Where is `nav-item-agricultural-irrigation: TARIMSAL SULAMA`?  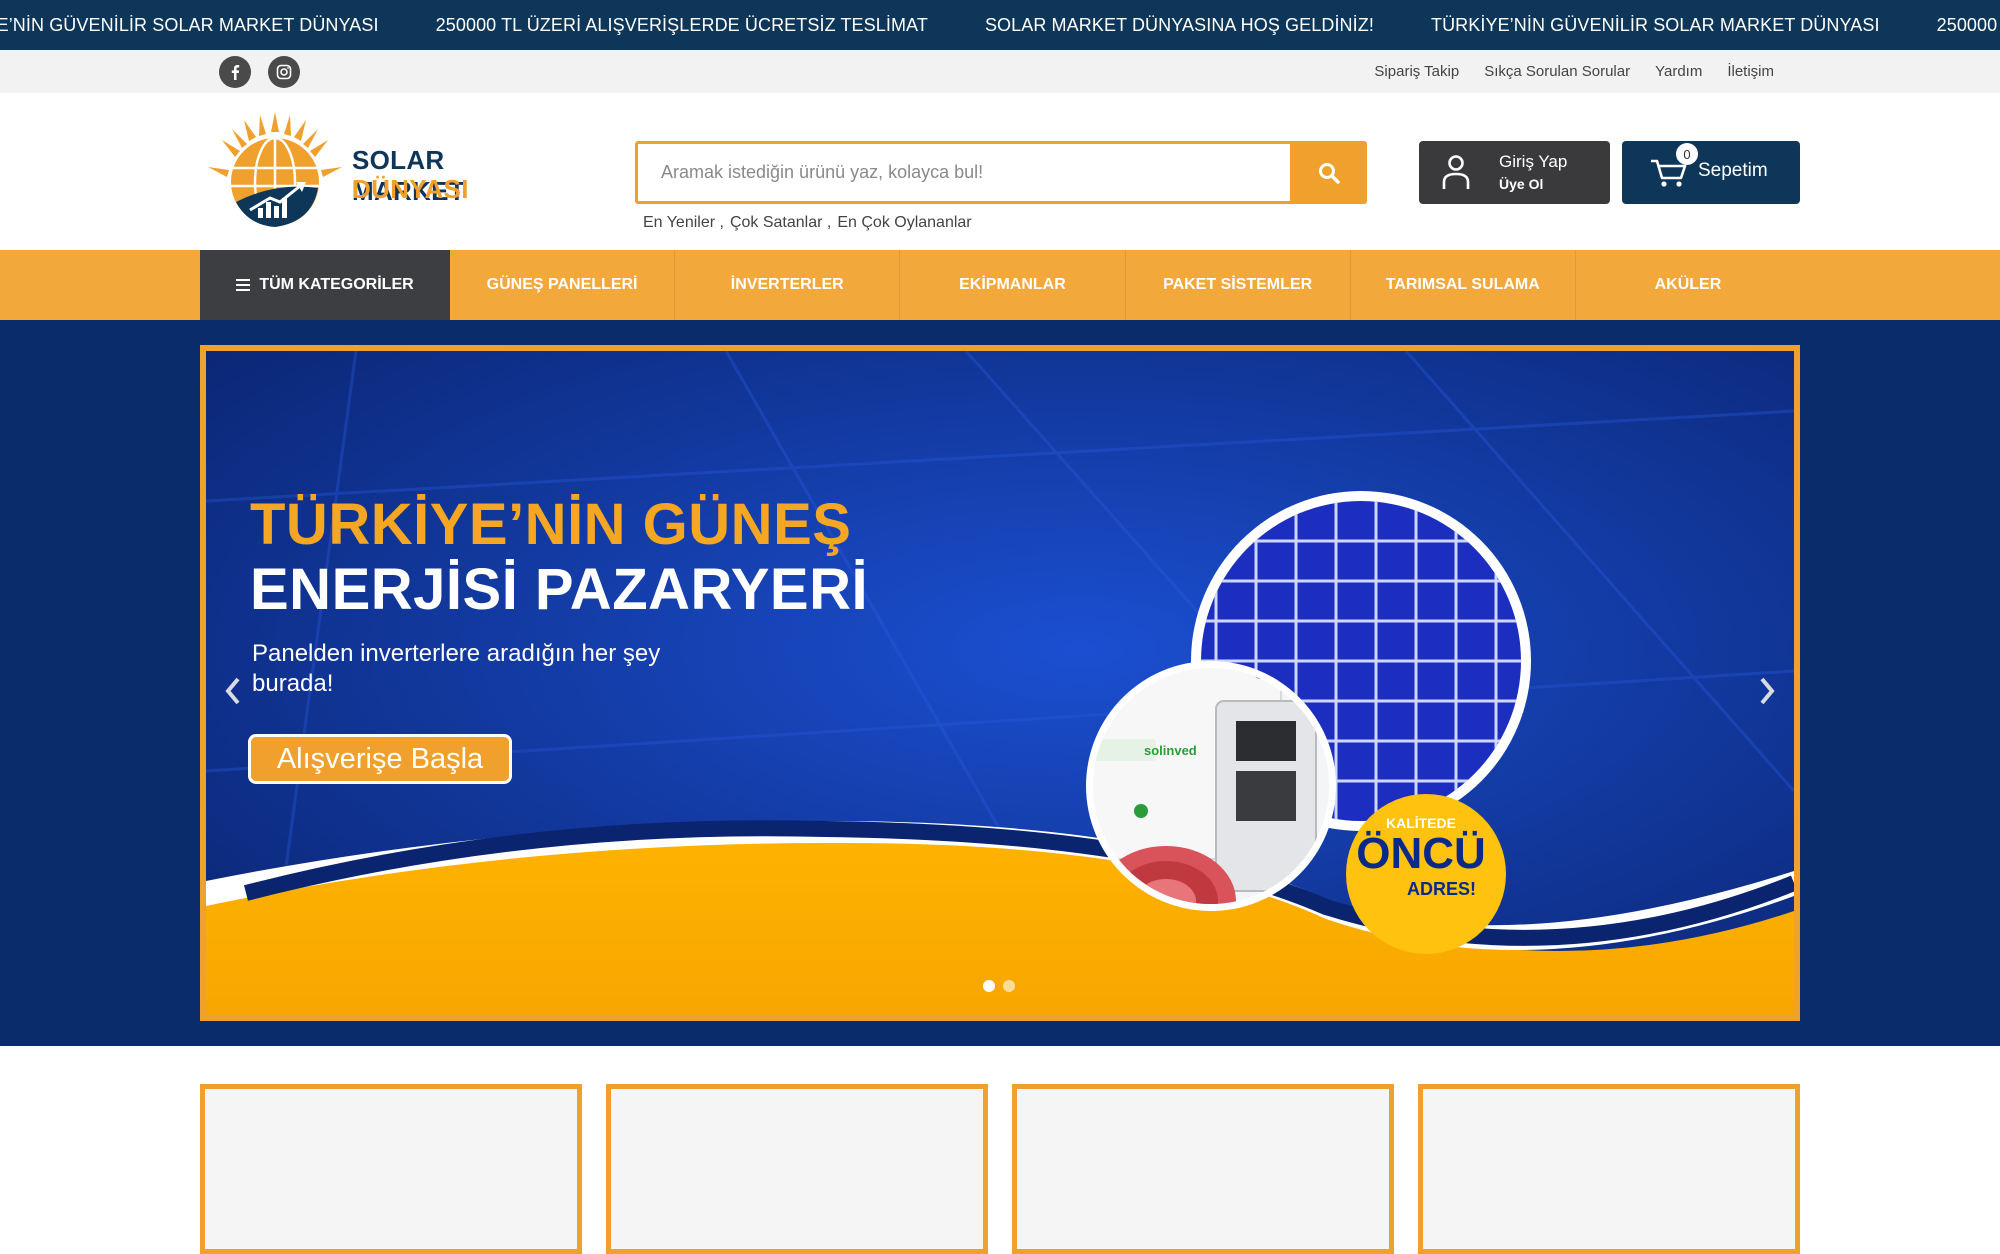
nav-item-agricultural-irrigation: TARIMSAL SULAMA is located at coordinates (1463, 285).